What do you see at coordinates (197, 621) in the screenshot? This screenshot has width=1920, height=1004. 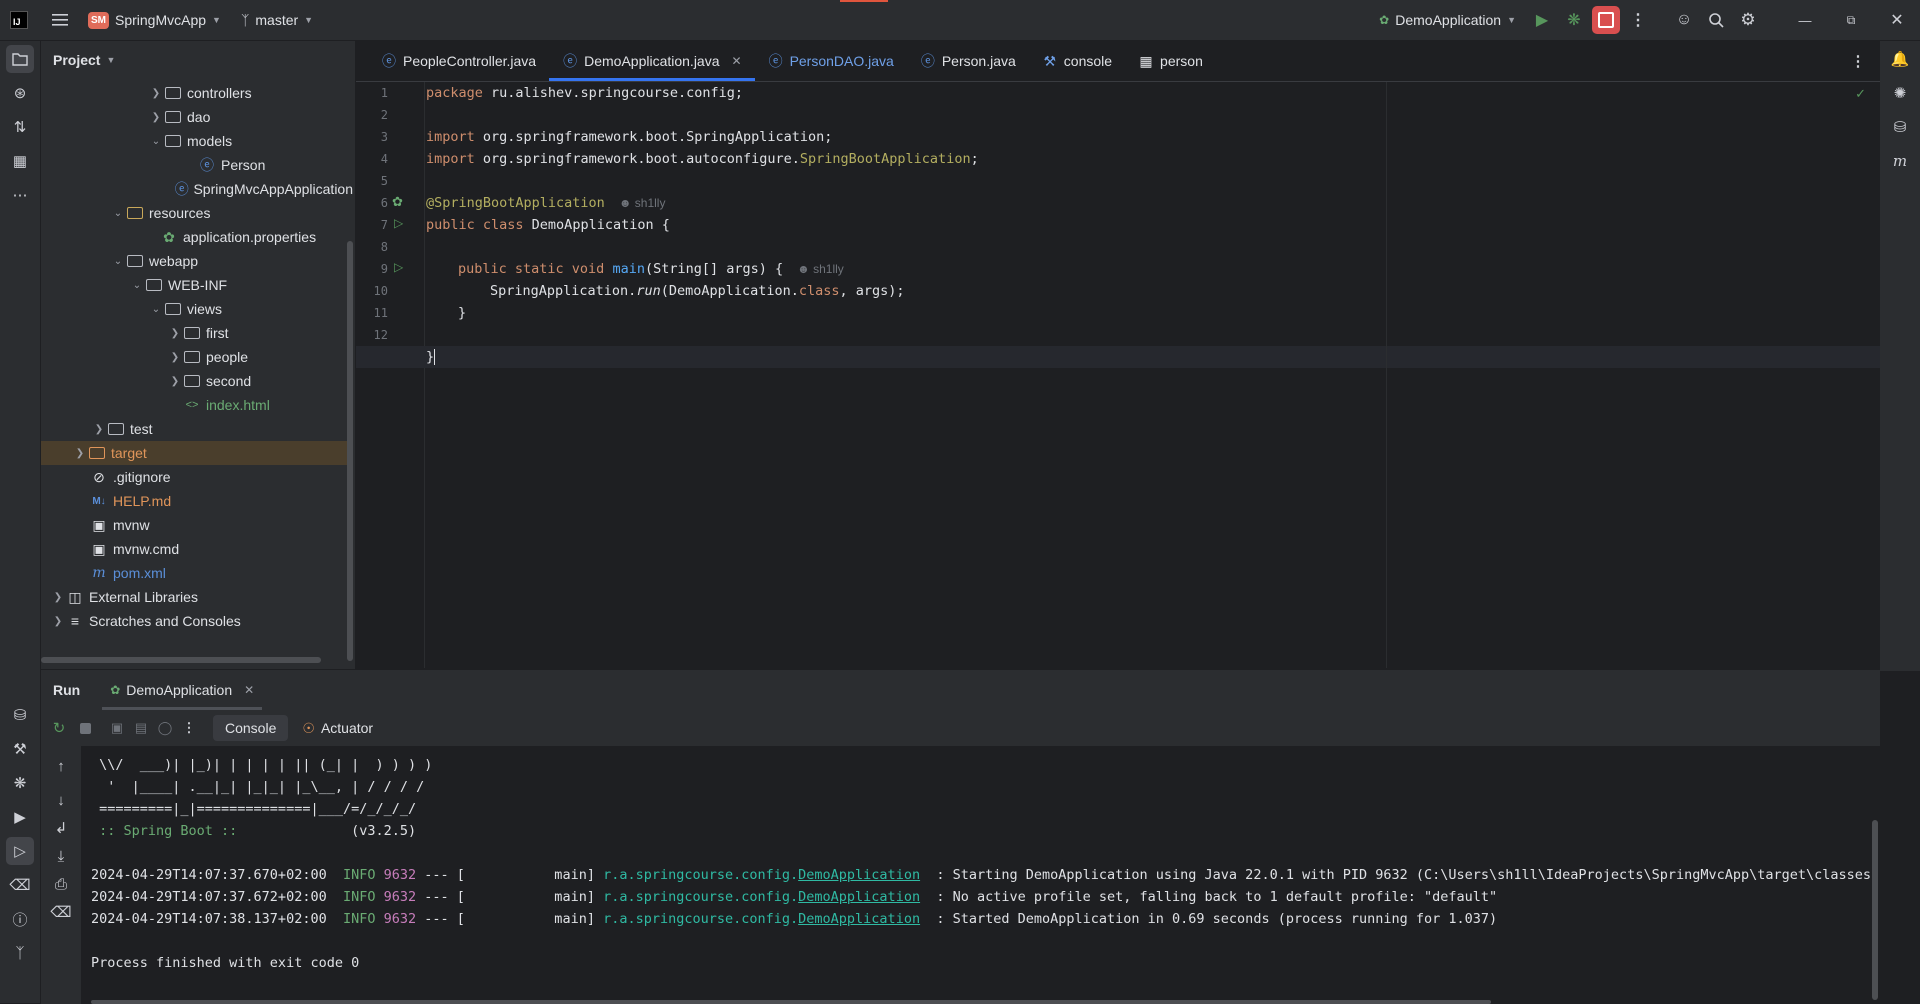 I see `tree-item: ❯ ≡ Scratches and Consoles` at bounding box center [197, 621].